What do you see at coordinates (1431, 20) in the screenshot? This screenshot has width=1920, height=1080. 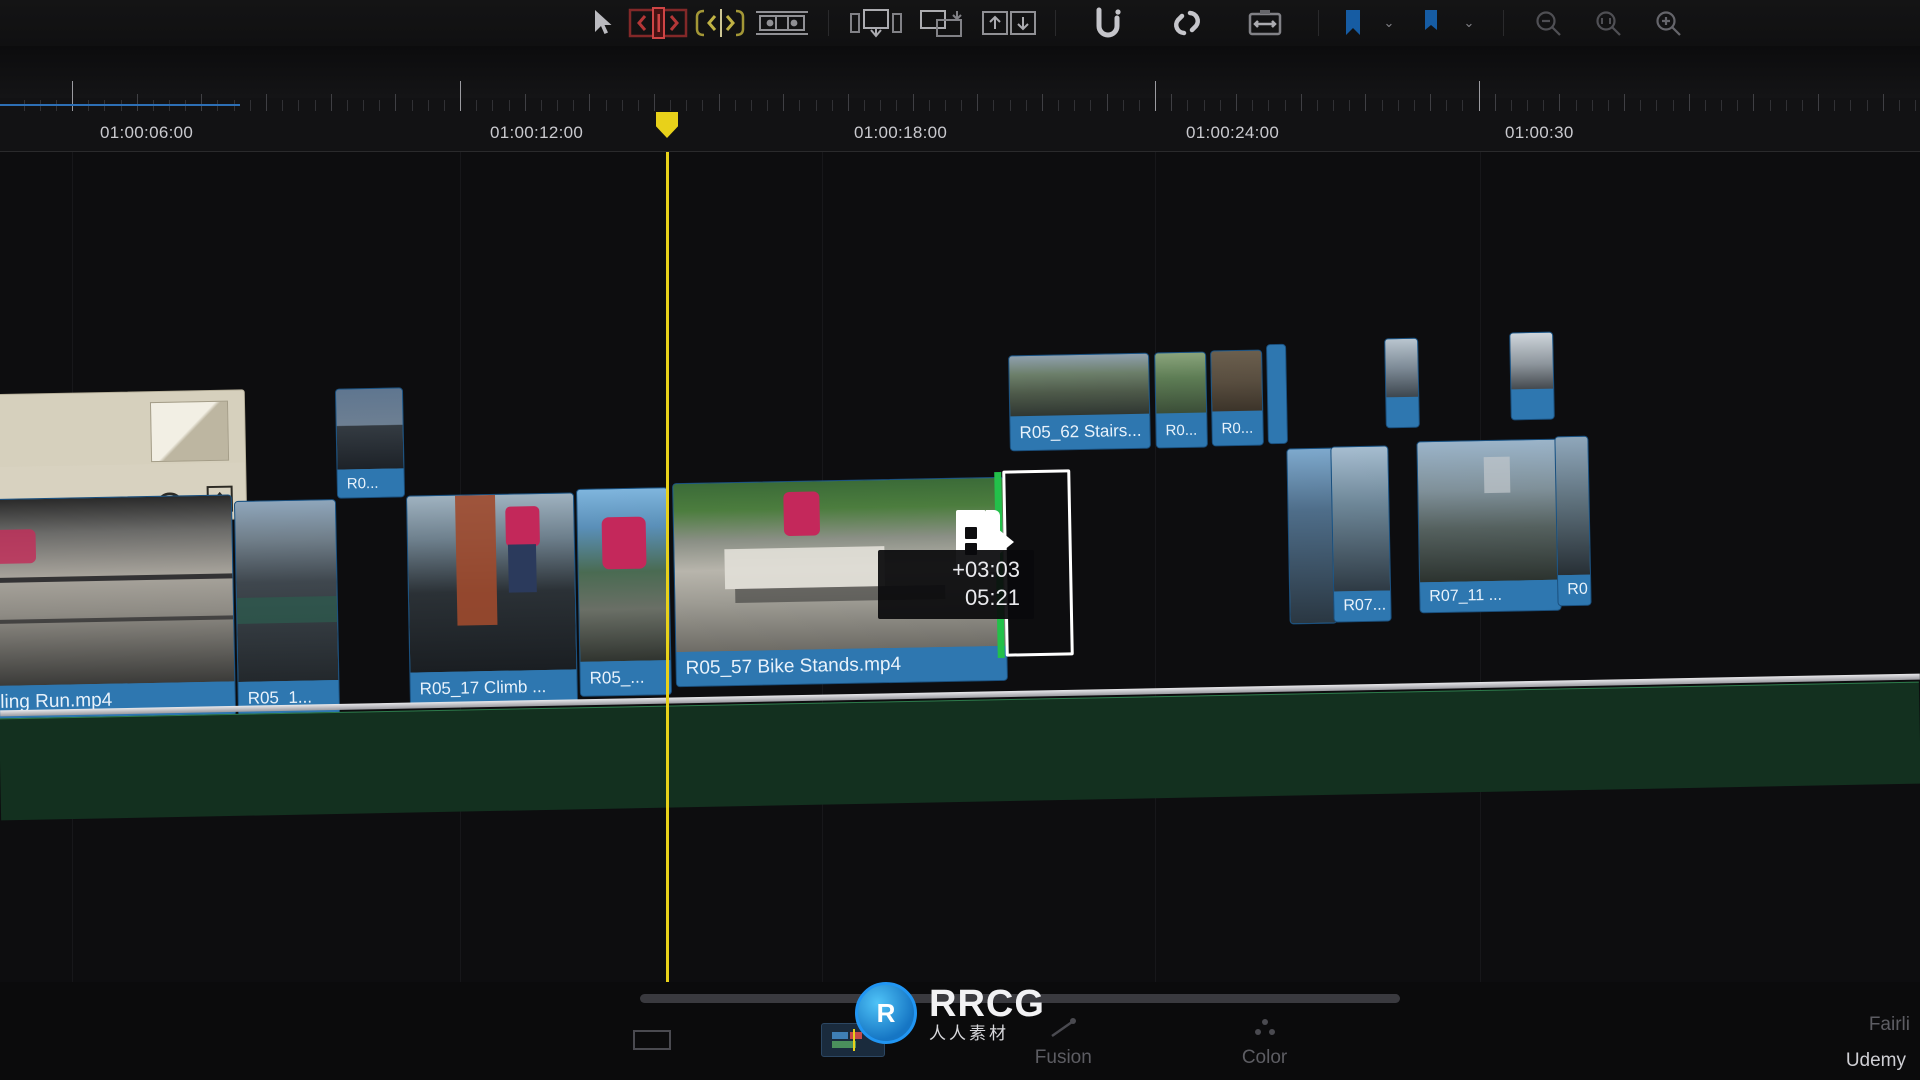 I see `flag-icon` at bounding box center [1431, 20].